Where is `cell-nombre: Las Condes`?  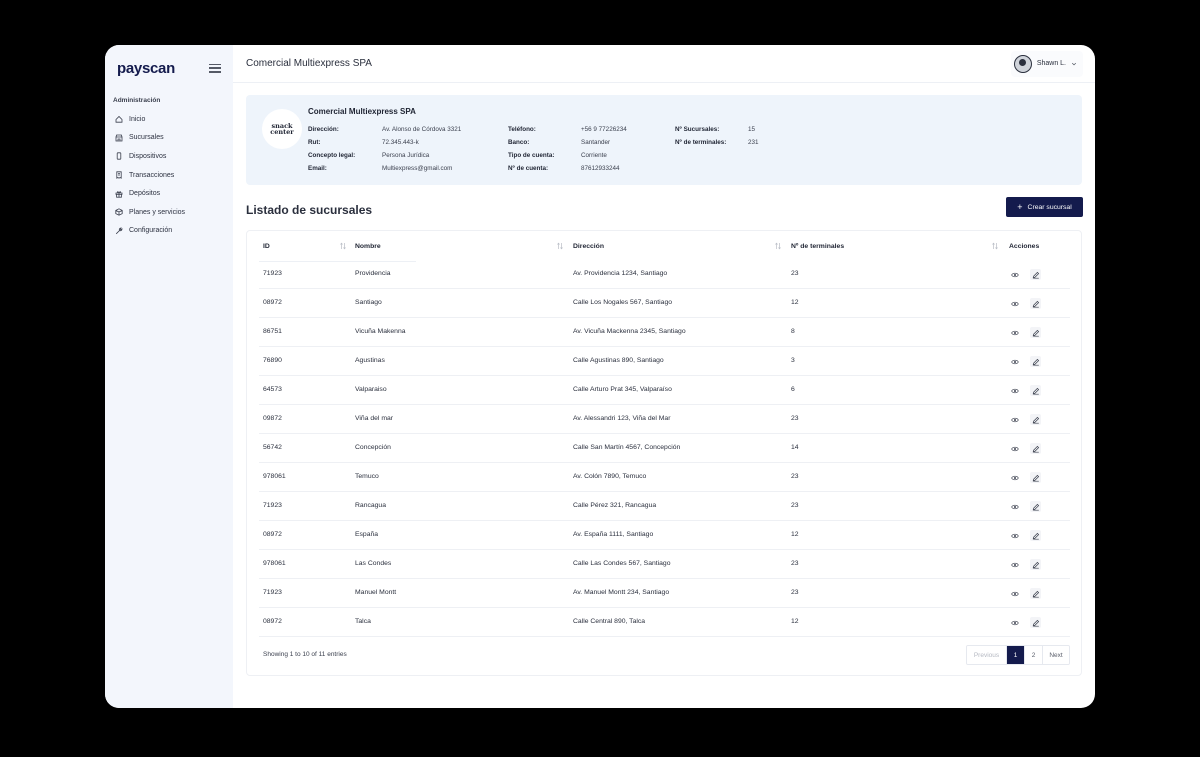
cell-nombre: Las Condes is located at coordinates (373, 563).